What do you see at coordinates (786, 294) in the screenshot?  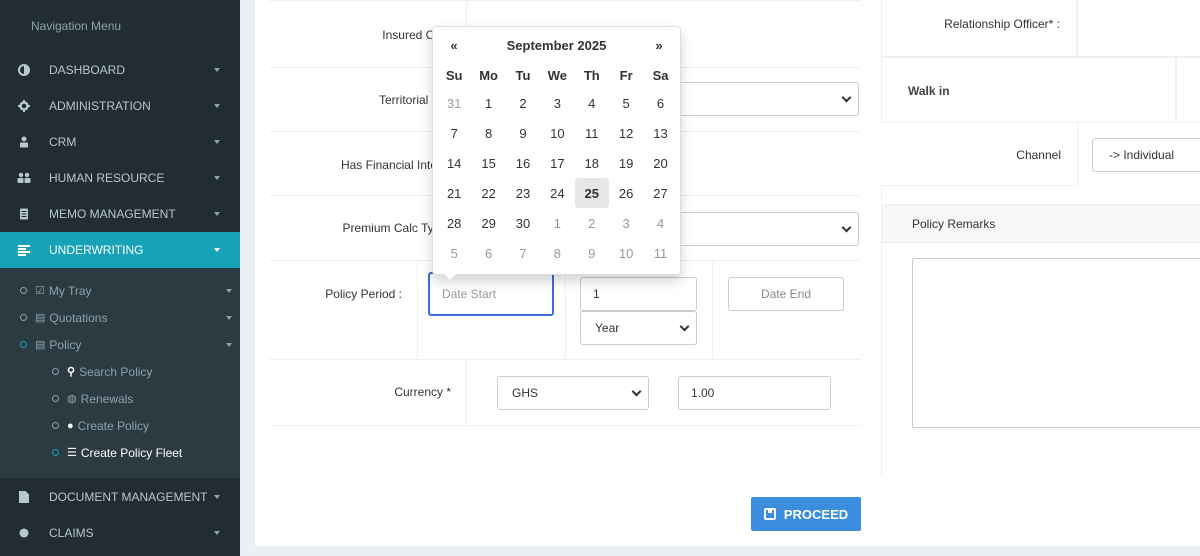 I see `date-end-input: Date End` at bounding box center [786, 294].